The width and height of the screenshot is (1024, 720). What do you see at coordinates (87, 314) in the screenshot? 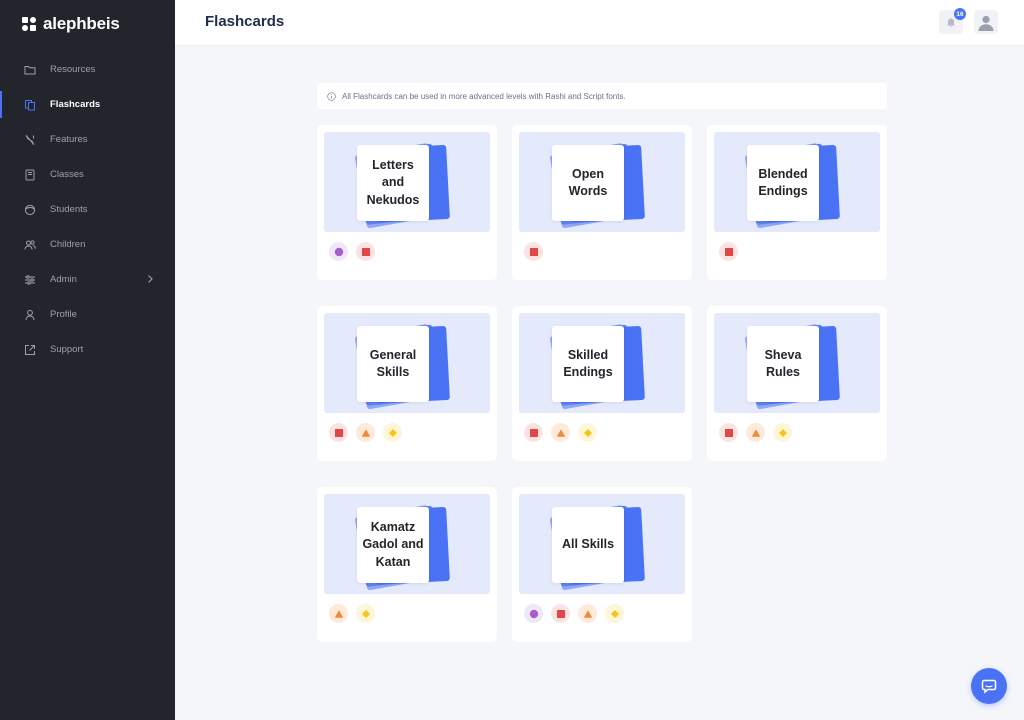
I see `sidebar-item-profile: Profile` at bounding box center [87, 314].